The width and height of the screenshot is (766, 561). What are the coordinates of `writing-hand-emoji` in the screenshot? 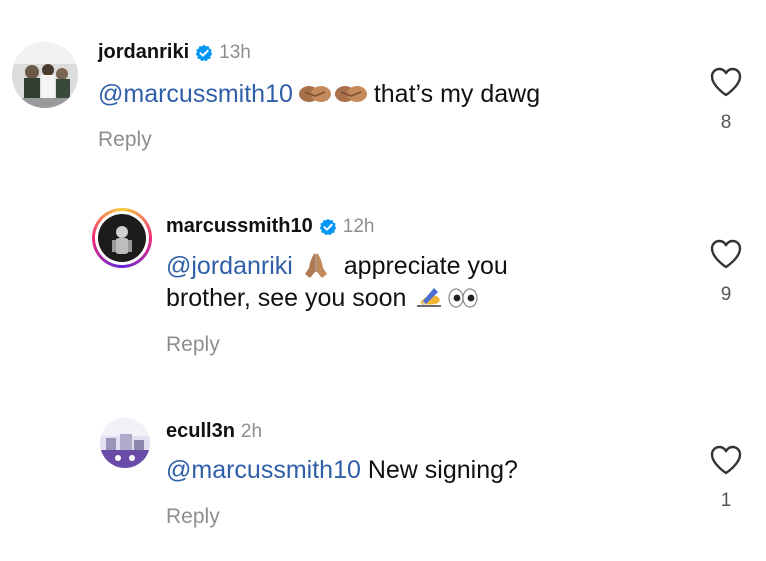 It's located at (429, 297).